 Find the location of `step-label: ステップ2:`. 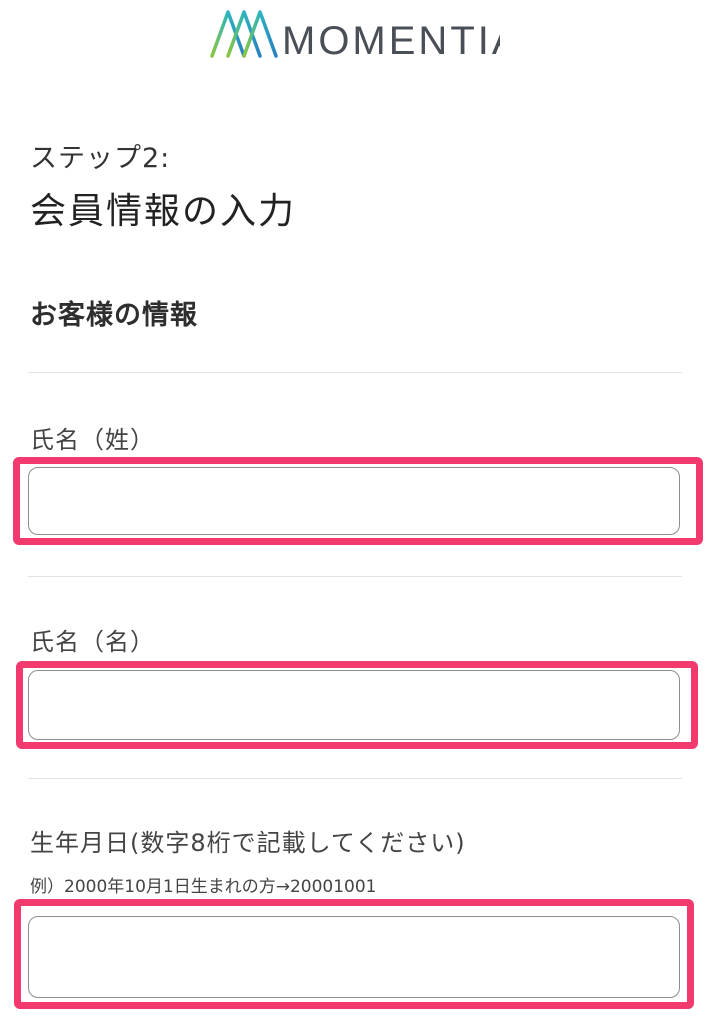

step-label: ステップ2: is located at coordinates (100, 158).